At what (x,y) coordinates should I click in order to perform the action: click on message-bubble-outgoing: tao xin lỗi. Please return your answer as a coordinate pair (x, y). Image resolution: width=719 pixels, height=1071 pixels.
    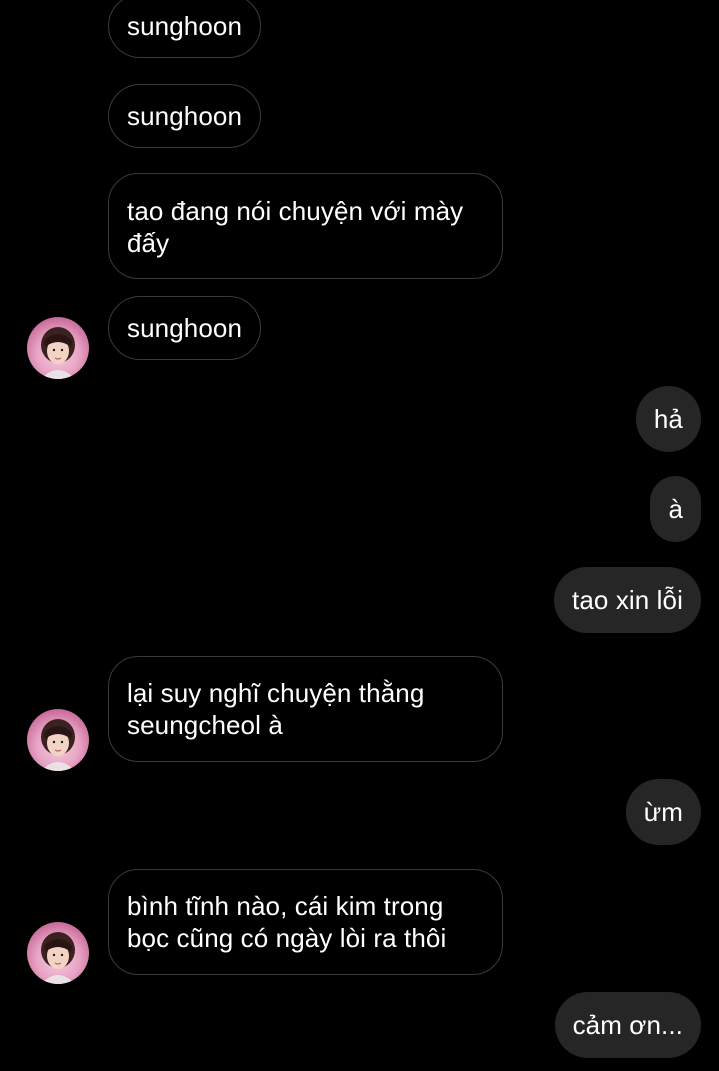
    Looking at the image, I should click on (627, 600).